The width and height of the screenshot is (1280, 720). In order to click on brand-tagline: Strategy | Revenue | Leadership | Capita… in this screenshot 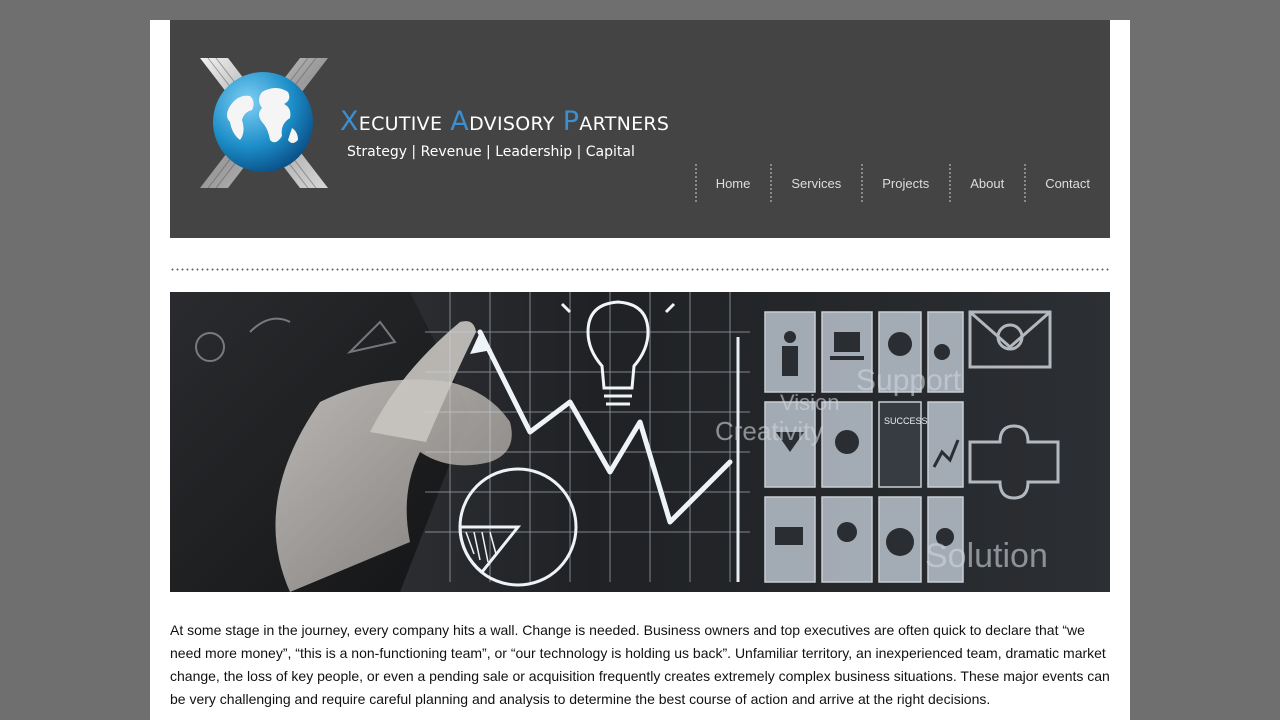, I will do `click(491, 152)`.